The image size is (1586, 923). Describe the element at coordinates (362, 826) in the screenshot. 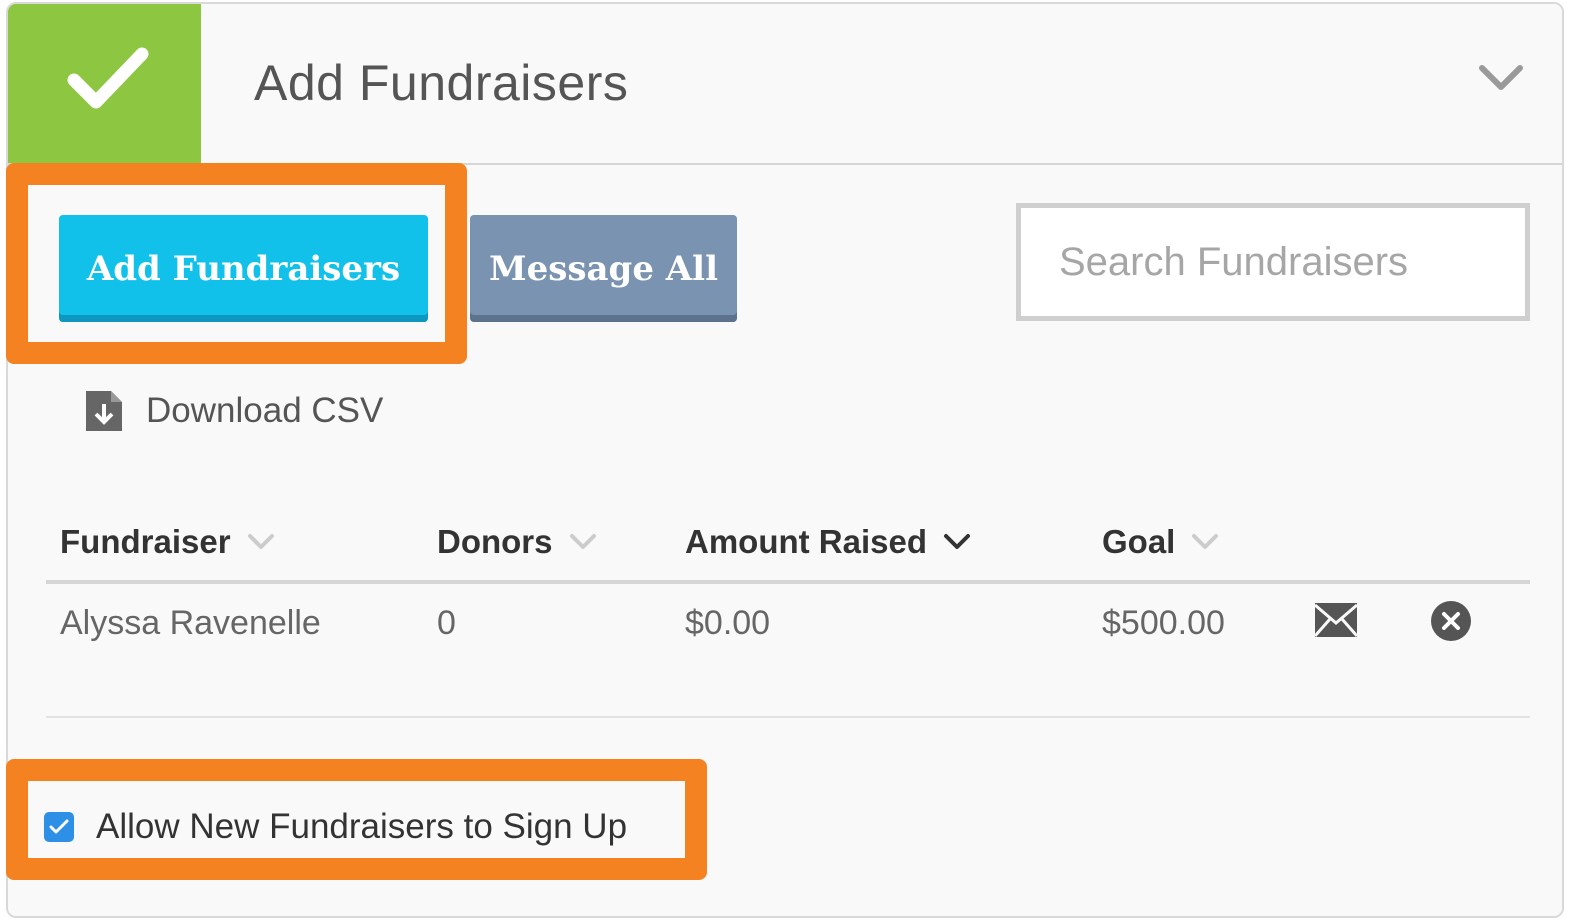

I see `allow-signup-label: Allow New Fundraisers to Sign Up` at that location.